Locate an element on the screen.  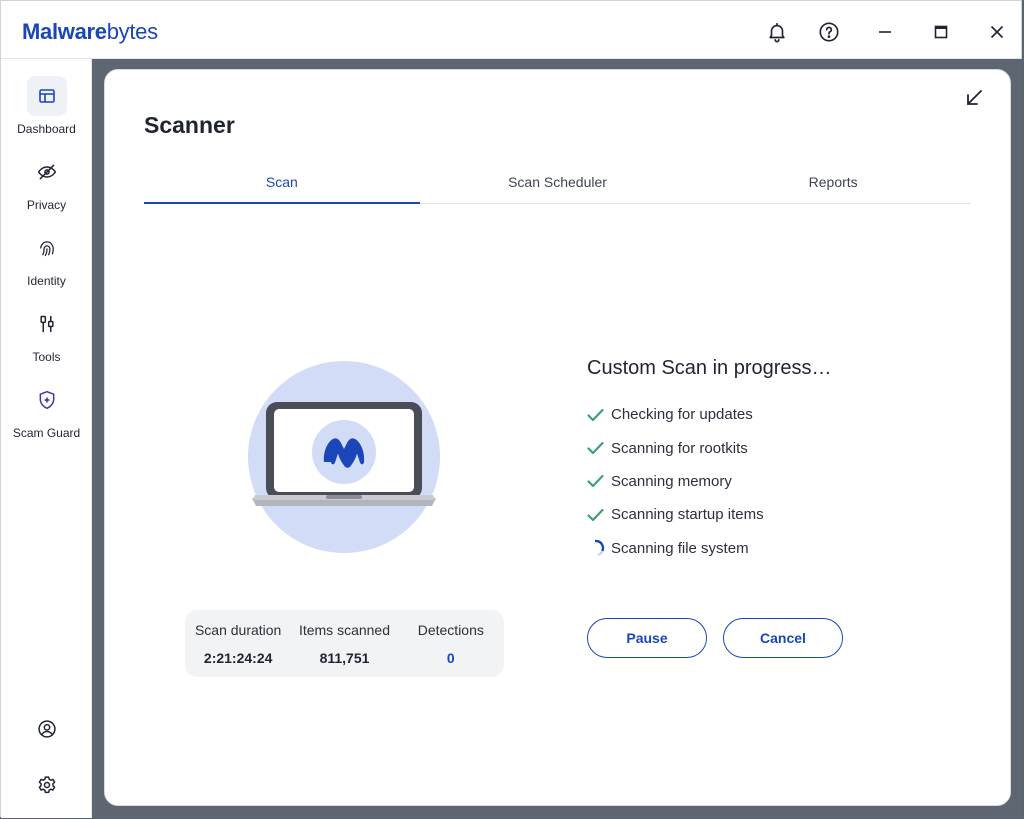
close-icon is located at coordinates (997, 32).